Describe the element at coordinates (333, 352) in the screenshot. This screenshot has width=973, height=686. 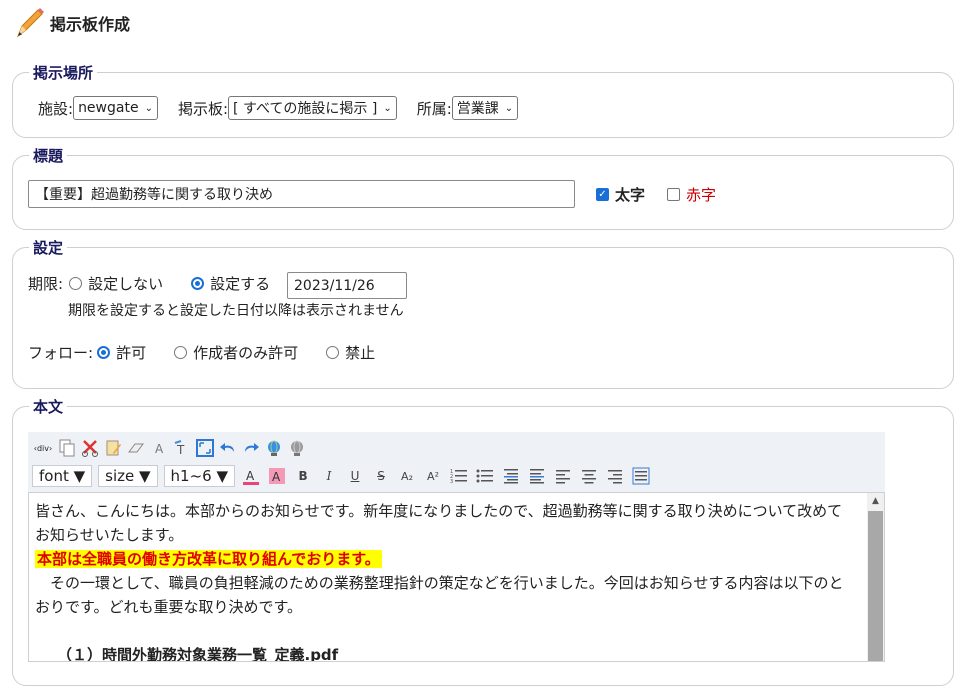
I see `follow-deny-radio` at that location.